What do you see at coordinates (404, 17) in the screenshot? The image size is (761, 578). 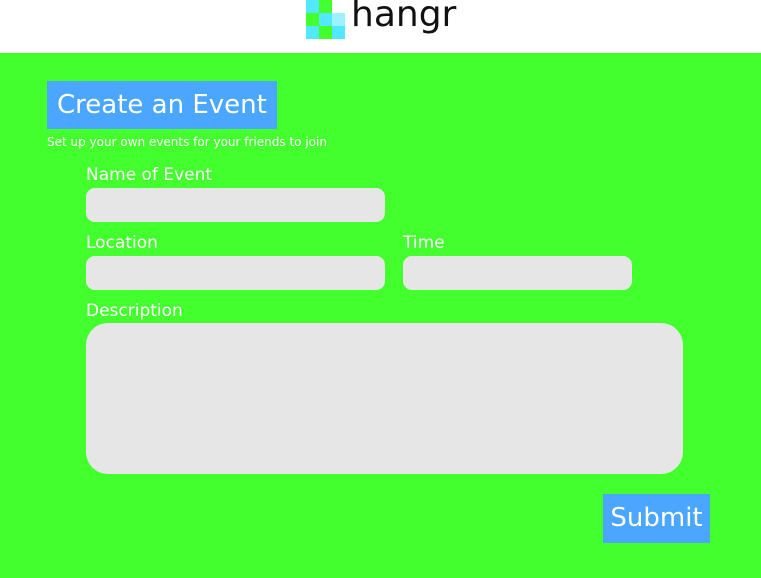 I see `logo-text: hangr` at bounding box center [404, 17].